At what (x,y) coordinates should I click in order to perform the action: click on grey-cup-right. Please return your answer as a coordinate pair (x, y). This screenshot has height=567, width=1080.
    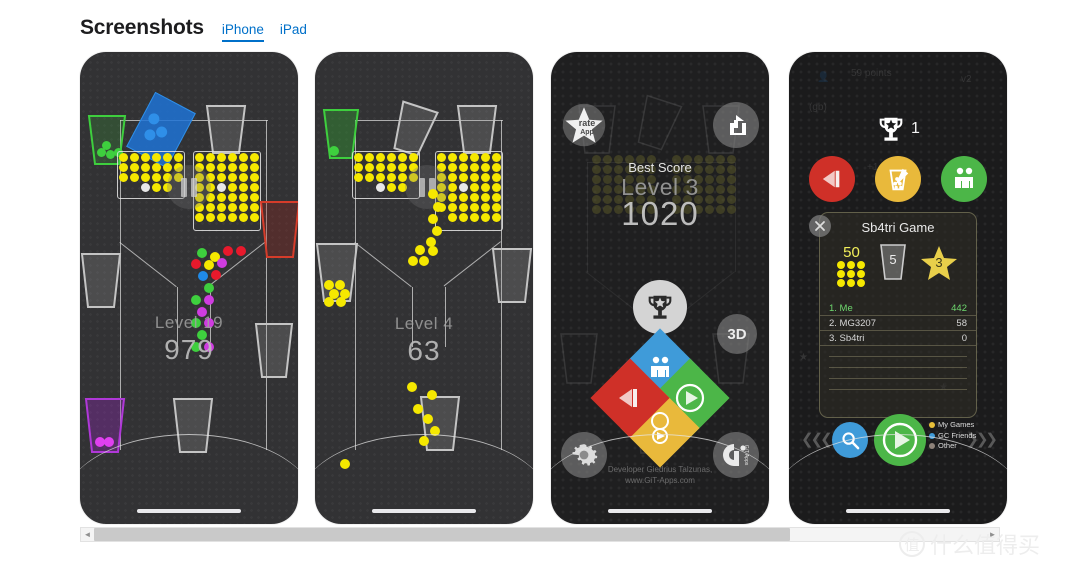
    Looking at the image, I should click on (512, 276).